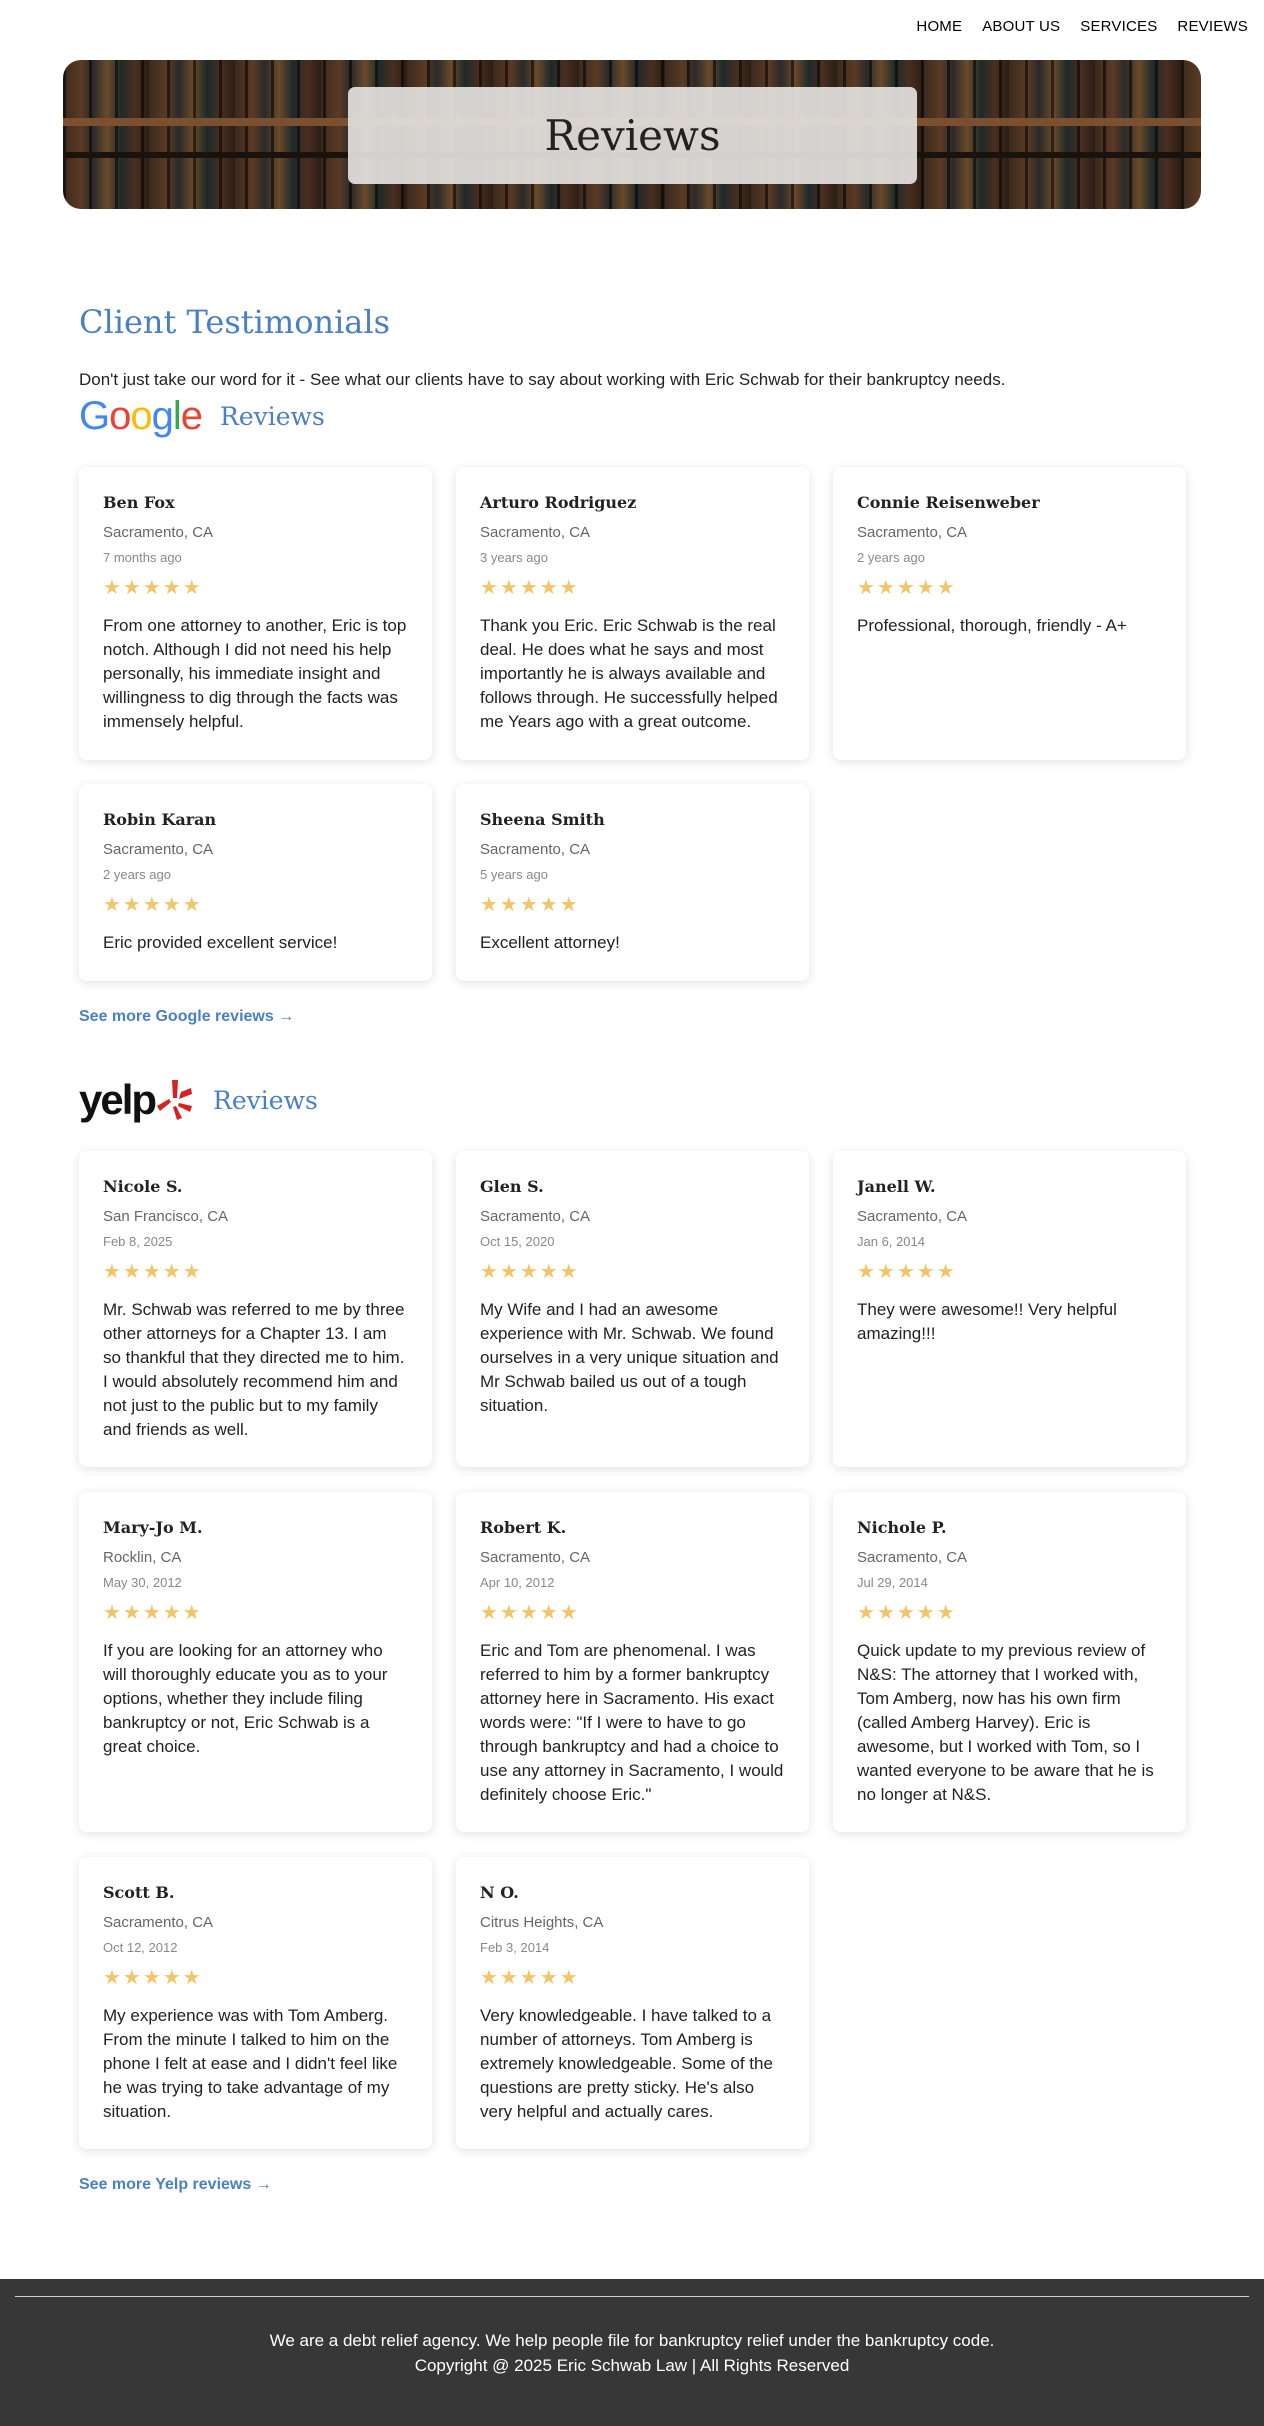  I want to click on reviewer-name: Connie Reisenweber, so click(948, 502).